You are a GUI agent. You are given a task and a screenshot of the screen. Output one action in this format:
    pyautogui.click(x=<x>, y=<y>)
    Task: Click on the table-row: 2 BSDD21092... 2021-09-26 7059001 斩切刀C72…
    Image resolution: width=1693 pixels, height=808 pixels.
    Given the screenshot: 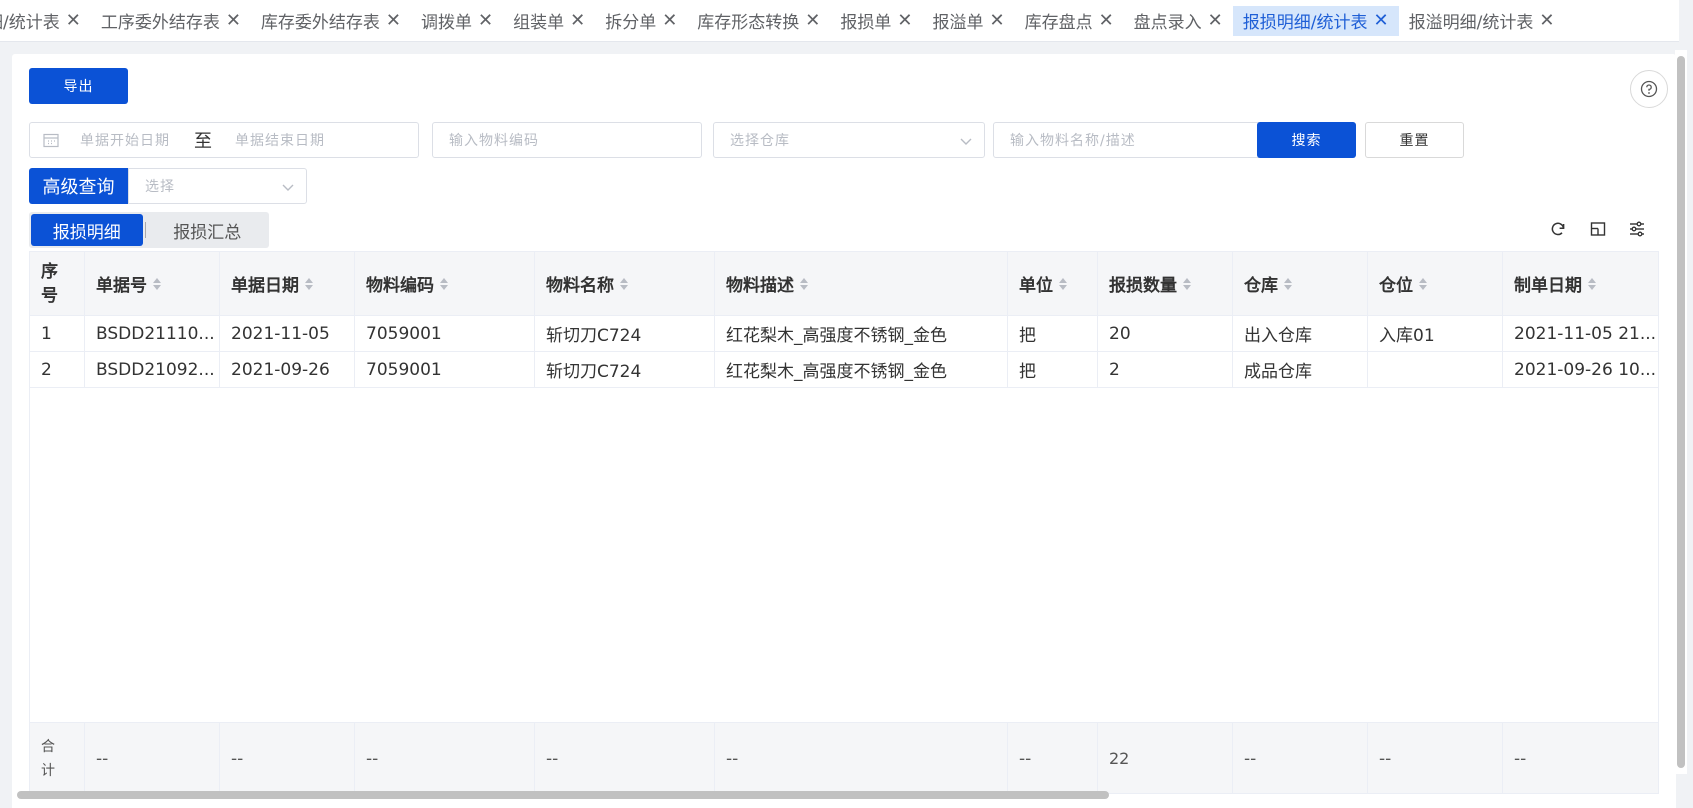 What is the action you would take?
    pyautogui.click(x=844, y=370)
    